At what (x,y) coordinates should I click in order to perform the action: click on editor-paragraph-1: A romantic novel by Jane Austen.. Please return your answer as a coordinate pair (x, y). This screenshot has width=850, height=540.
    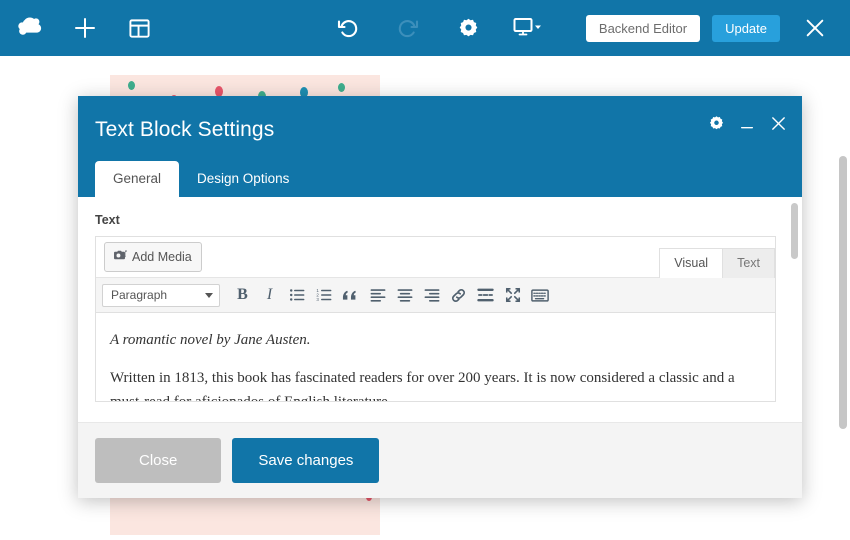
    Looking at the image, I should click on (210, 340).